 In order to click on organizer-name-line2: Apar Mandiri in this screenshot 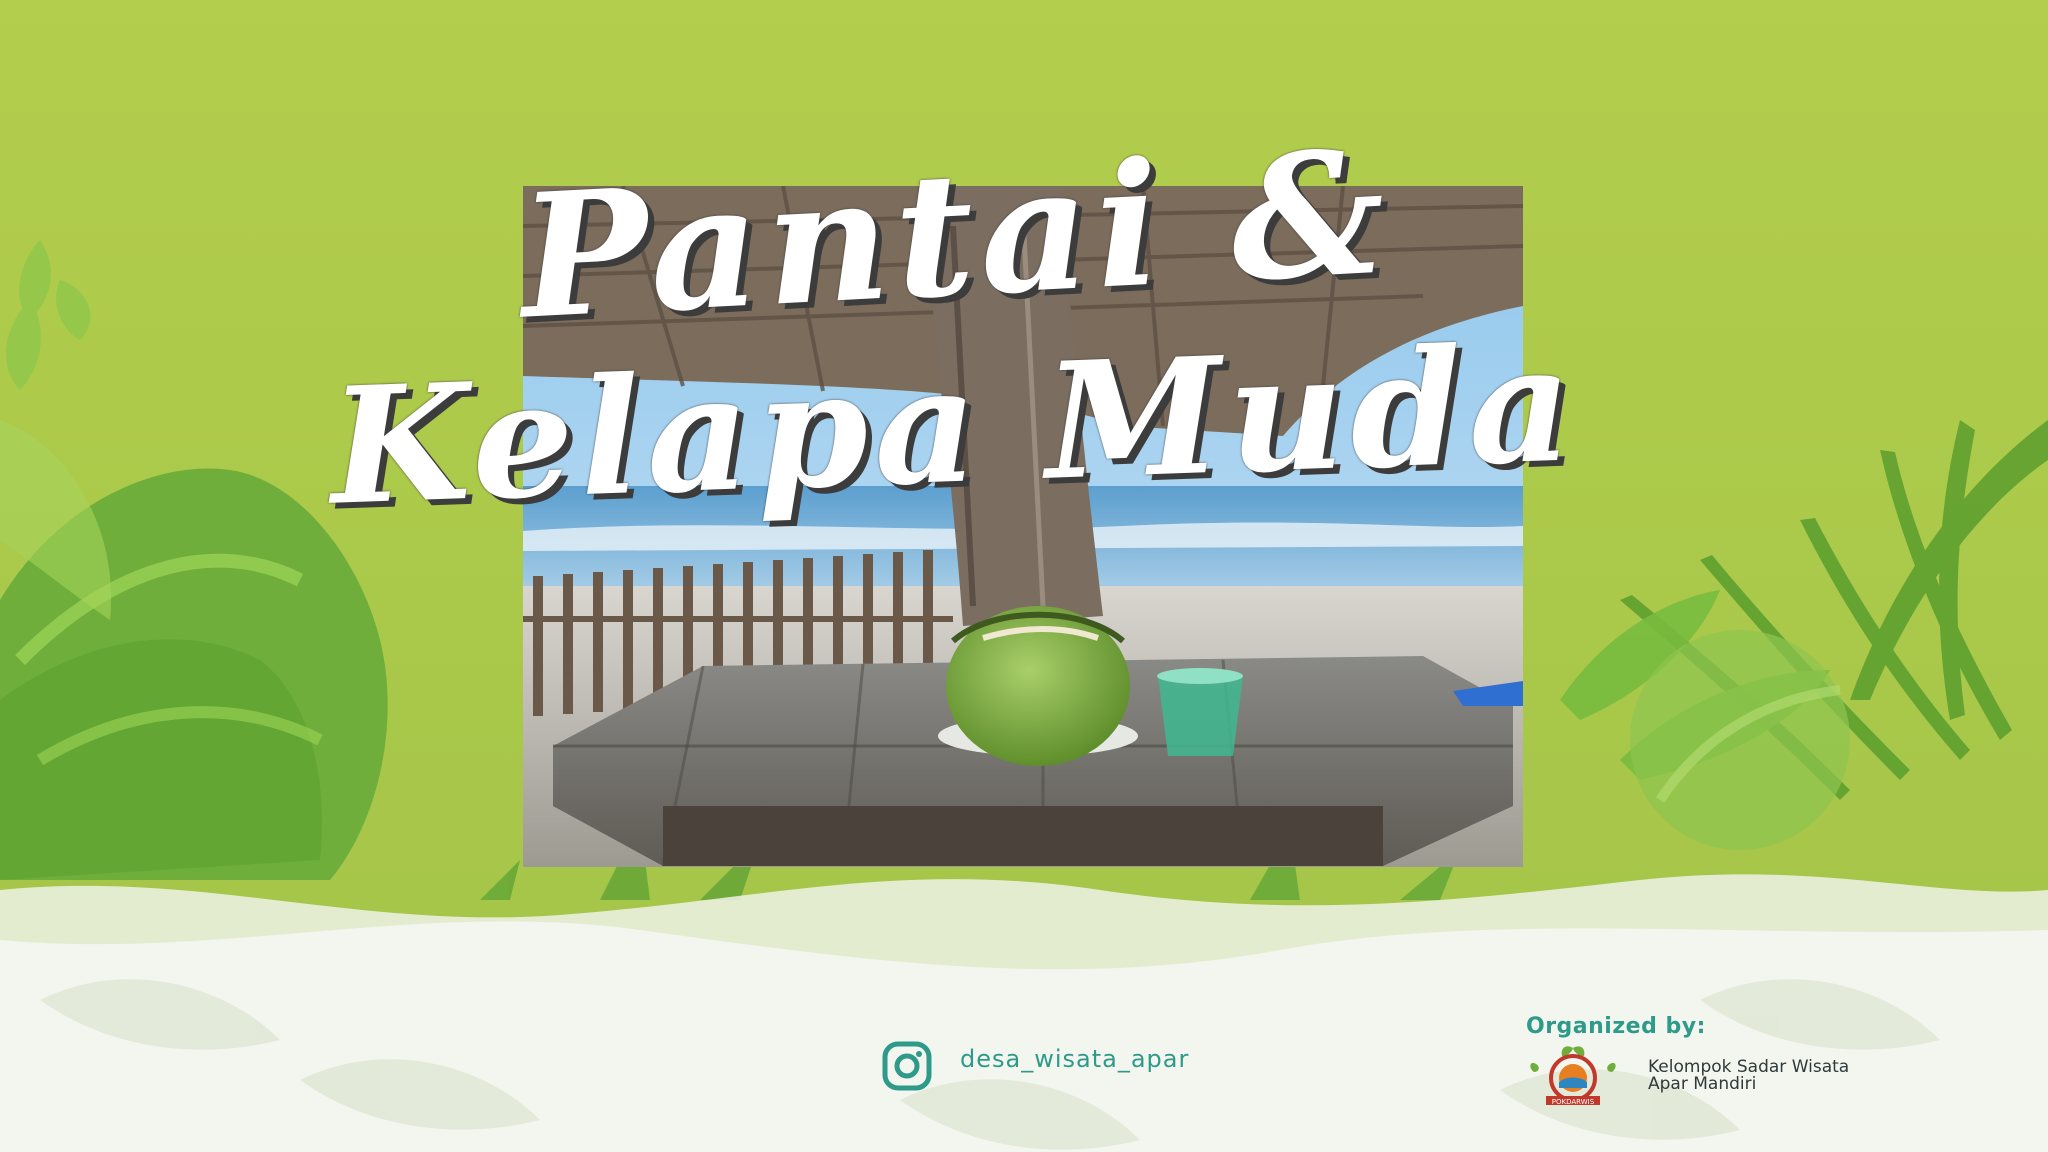, I will do `click(1702, 1084)`.